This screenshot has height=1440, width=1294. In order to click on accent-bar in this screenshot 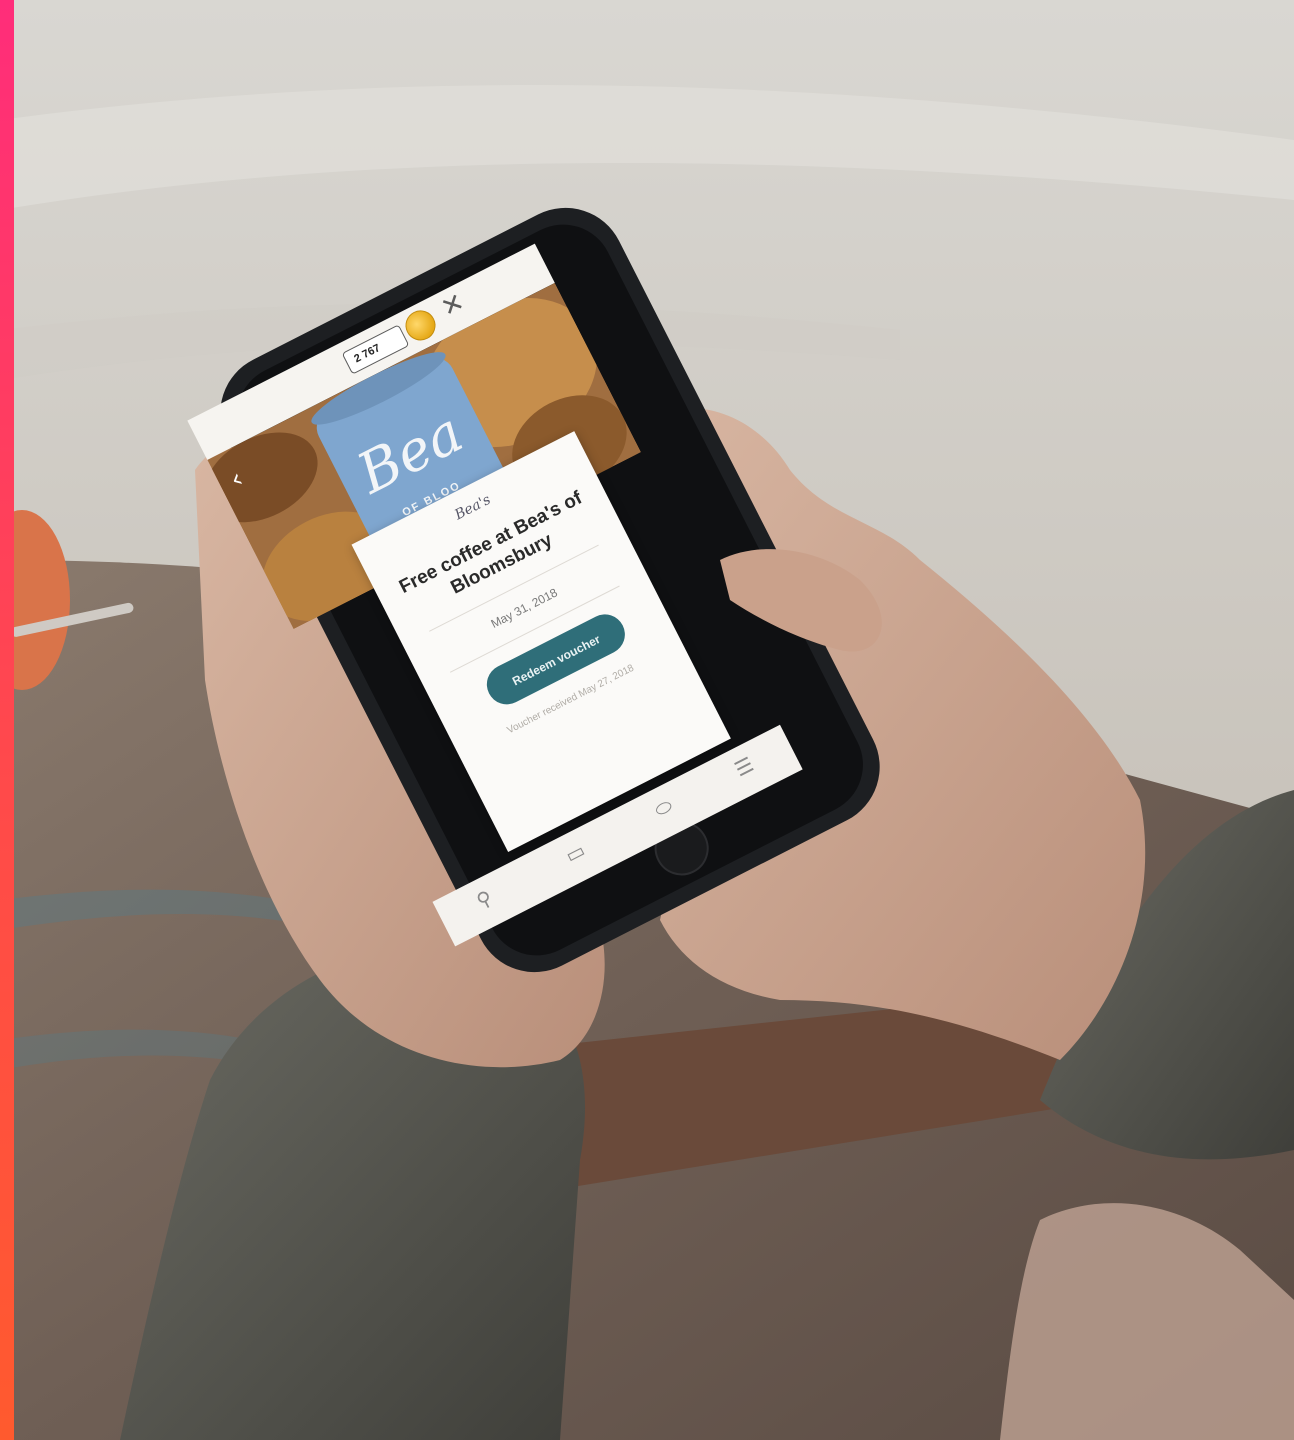, I will do `click(7, 720)`.